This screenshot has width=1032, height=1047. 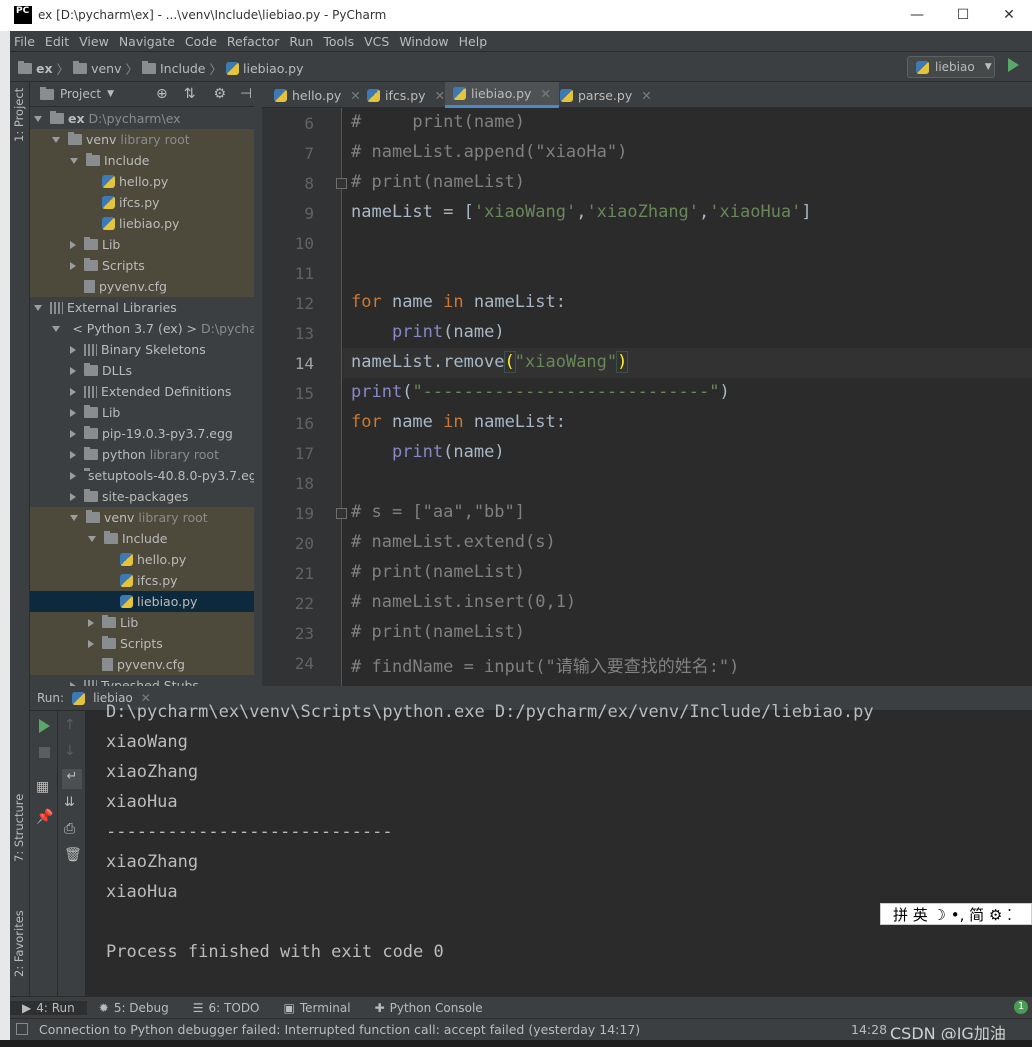 I want to click on tree-item: External Libraries, so click(x=146, y=307).